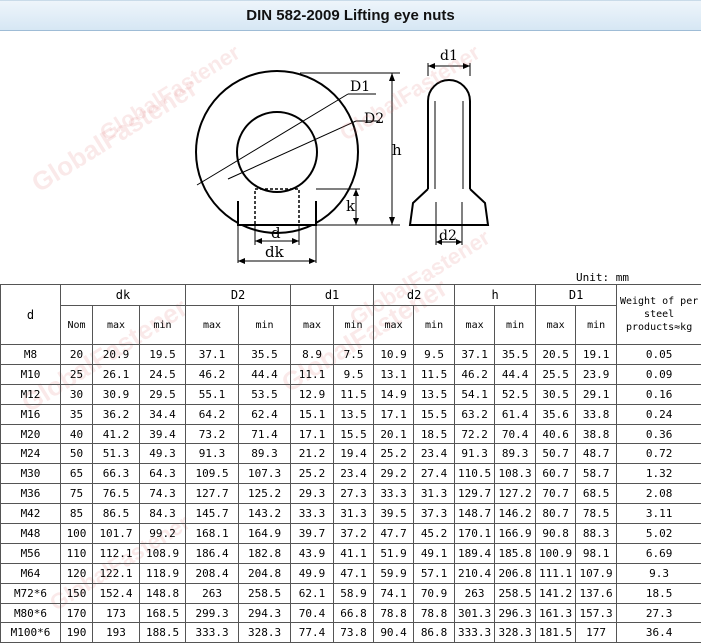 This screenshot has width=701, height=643. Describe the element at coordinates (449, 134) in the screenshot. I see `side-view-ring` at that location.